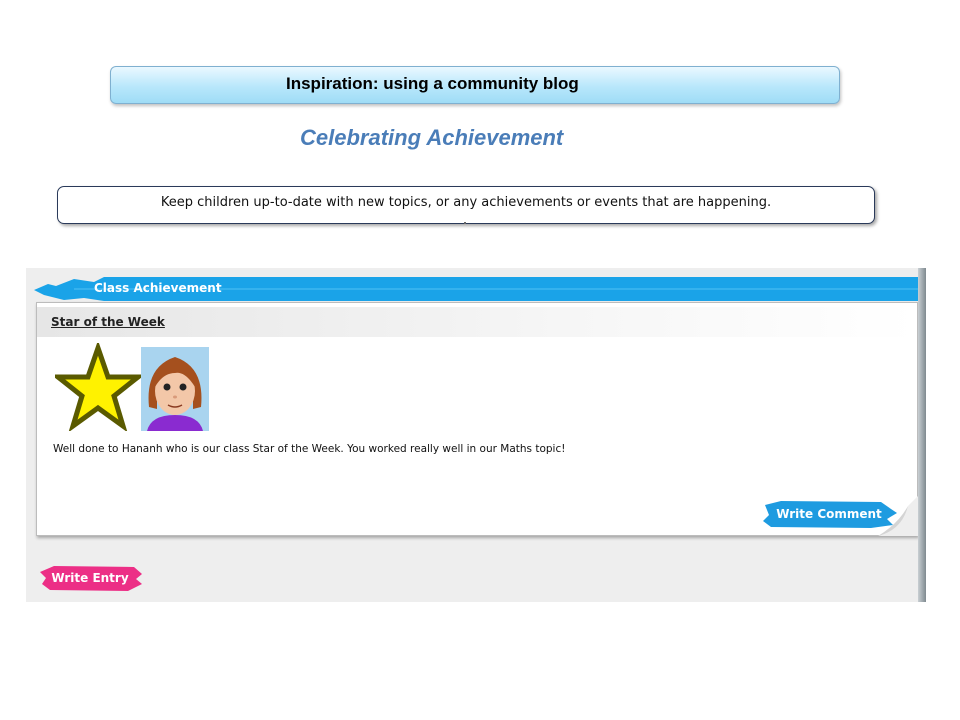 This screenshot has width=960, height=720. What do you see at coordinates (98, 387) in the screenshot?
I see `star-icon` at bounding box center [98, 387].